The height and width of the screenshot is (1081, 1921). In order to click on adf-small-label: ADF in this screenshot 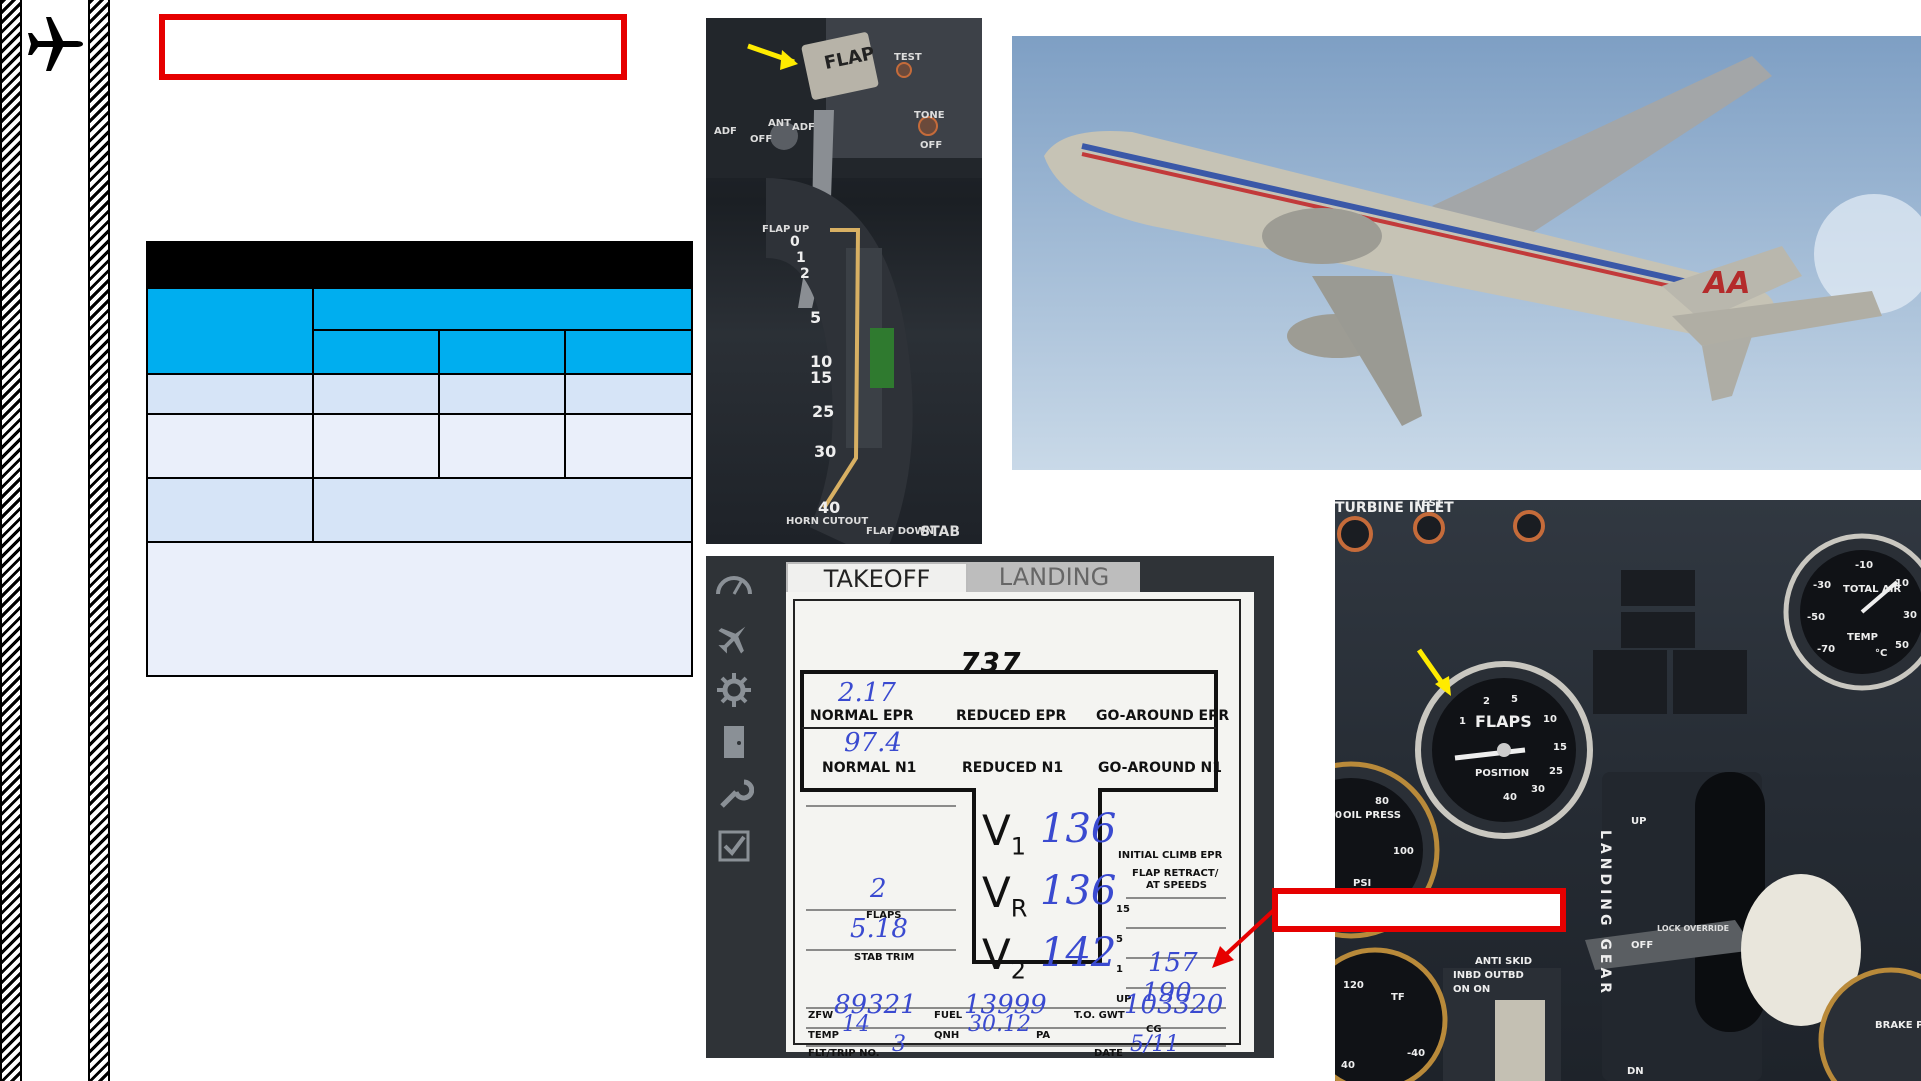, I will do `click(803, 127)`.